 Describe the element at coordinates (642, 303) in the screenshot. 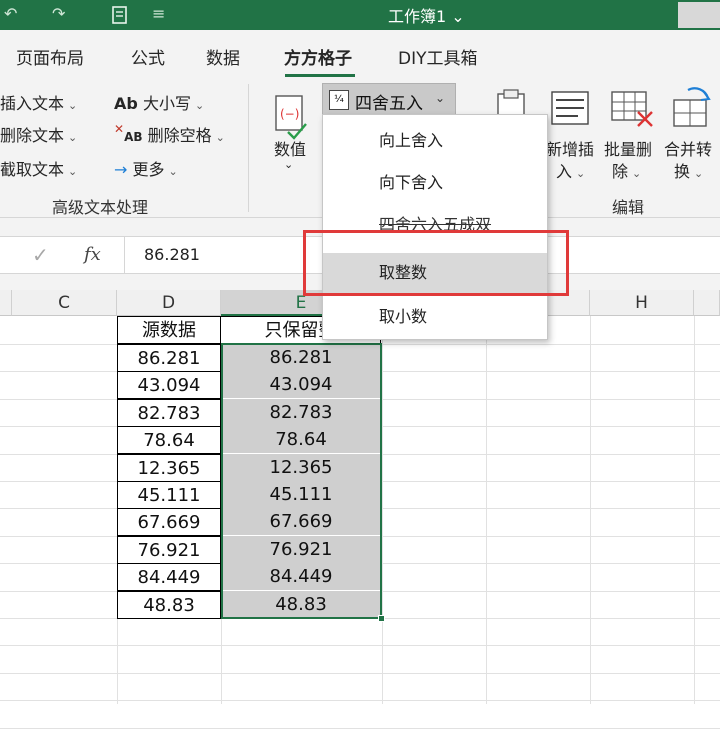

I see `column-header-h: H` at that location.